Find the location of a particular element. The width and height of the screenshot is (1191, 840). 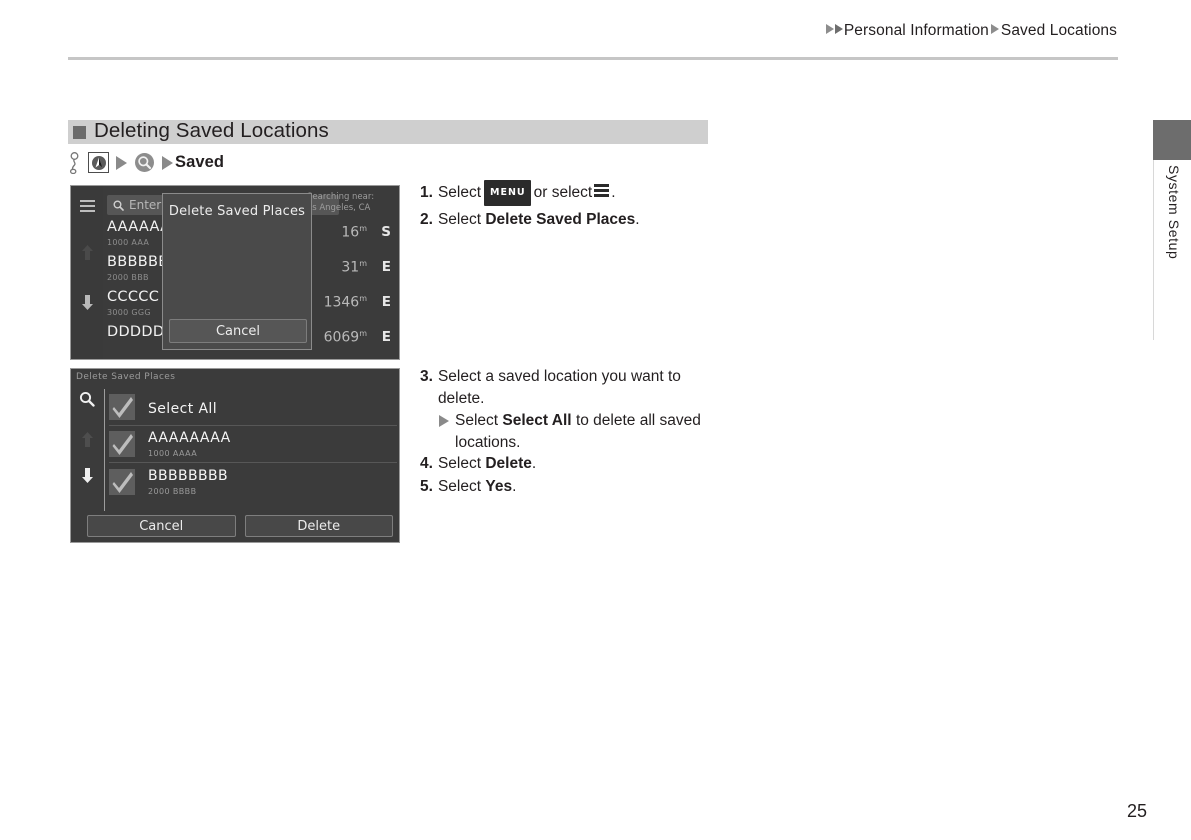

substep-bold: Select All is located at coordinates (537, 420).